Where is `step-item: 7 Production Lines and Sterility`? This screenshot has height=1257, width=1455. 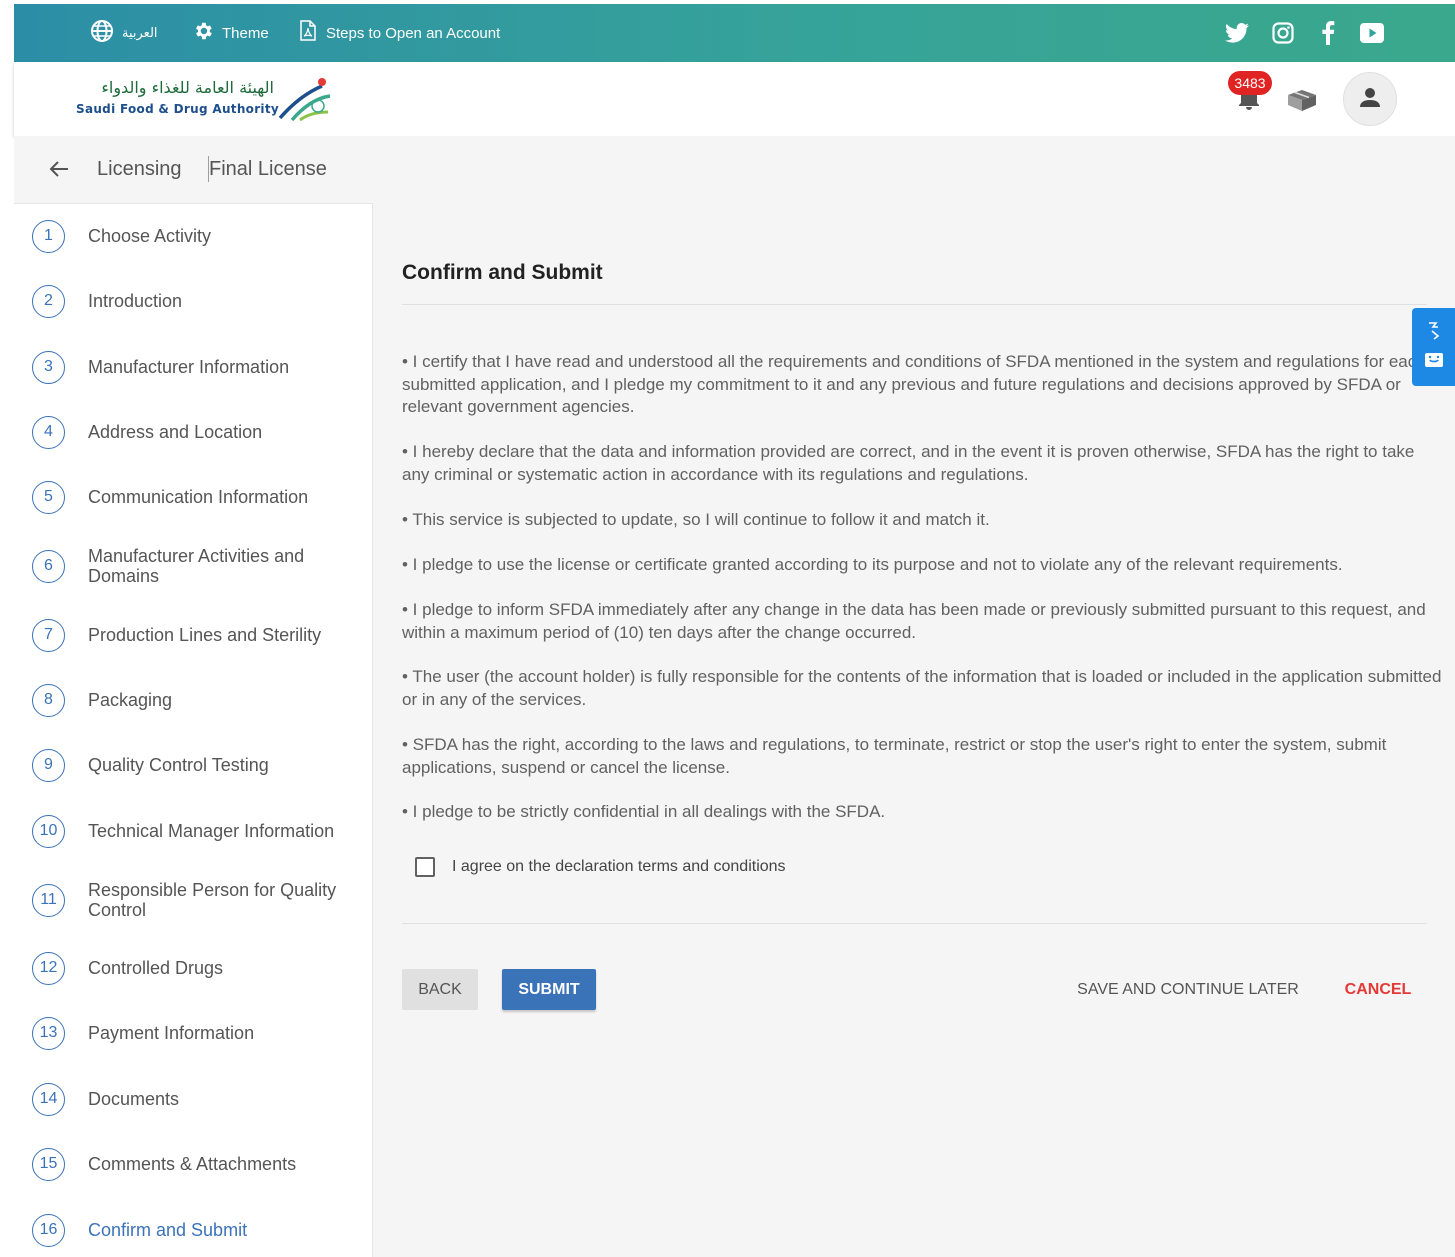
step-item: 7 Production Lines and Sterility is located at coordinates (193, 635).